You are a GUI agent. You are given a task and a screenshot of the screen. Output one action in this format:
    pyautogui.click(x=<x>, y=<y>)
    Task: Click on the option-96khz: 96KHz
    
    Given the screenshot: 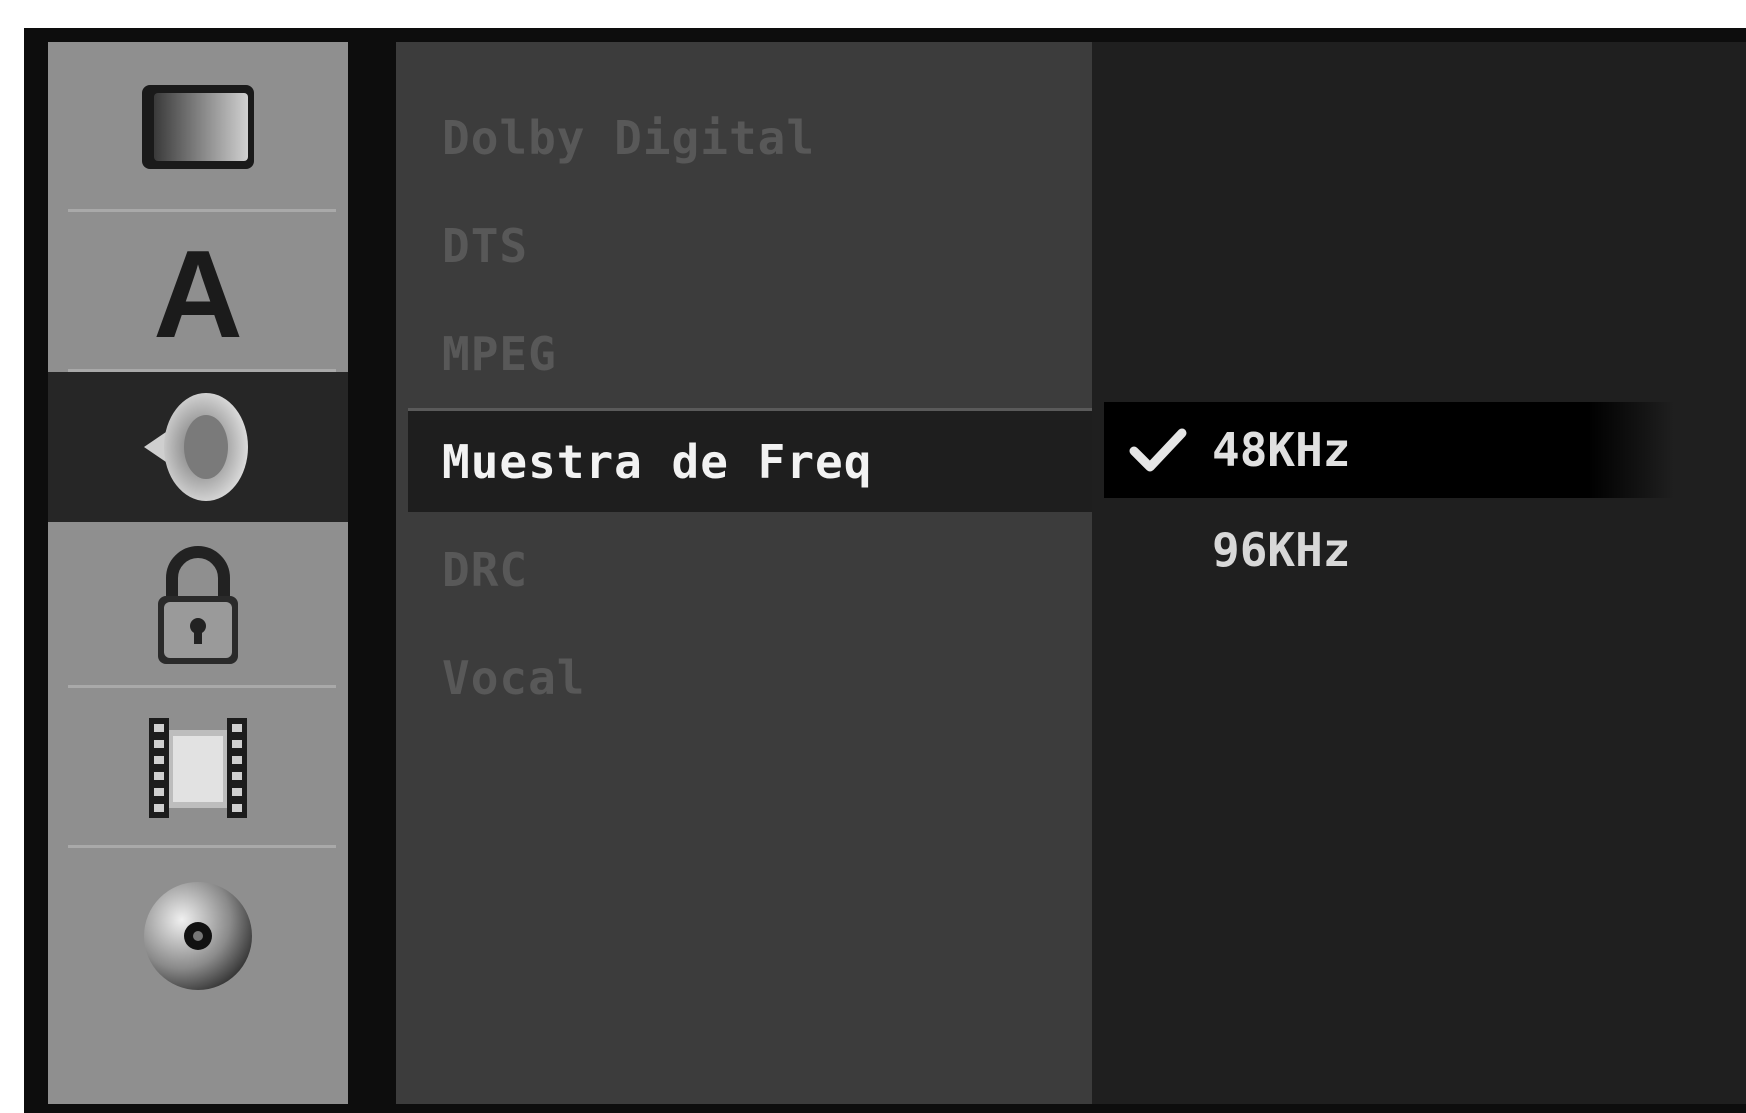 What is the action you would take?
    pyautogui.click(x=1227, y=550)
    